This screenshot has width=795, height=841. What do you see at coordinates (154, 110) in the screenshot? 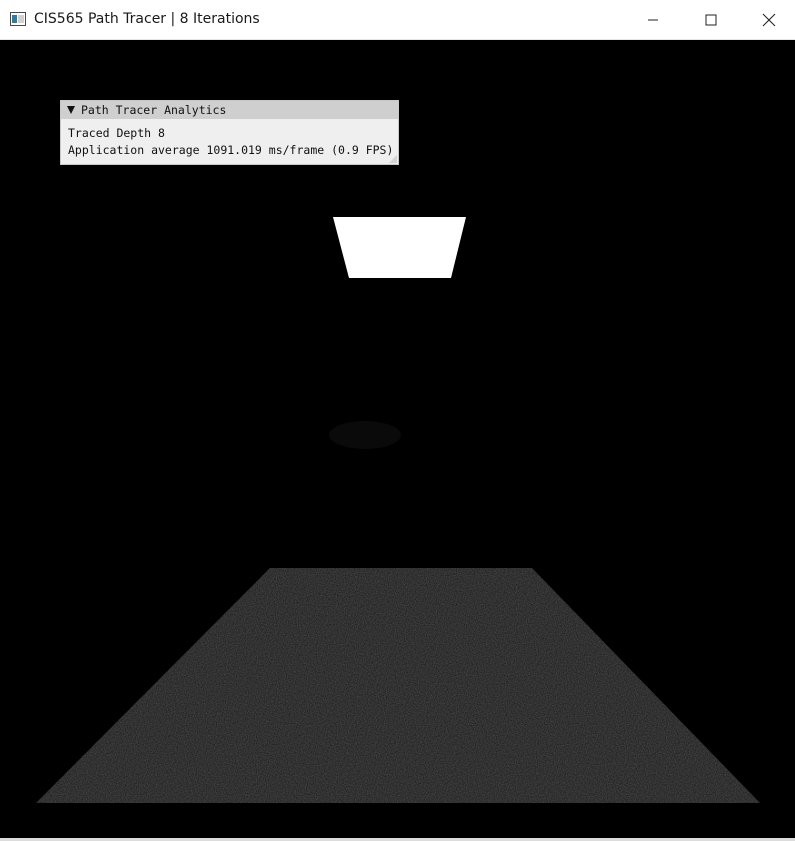
I see `analytics-panel-title: Path Tracer Analytics` at bounding box center [154, 110].